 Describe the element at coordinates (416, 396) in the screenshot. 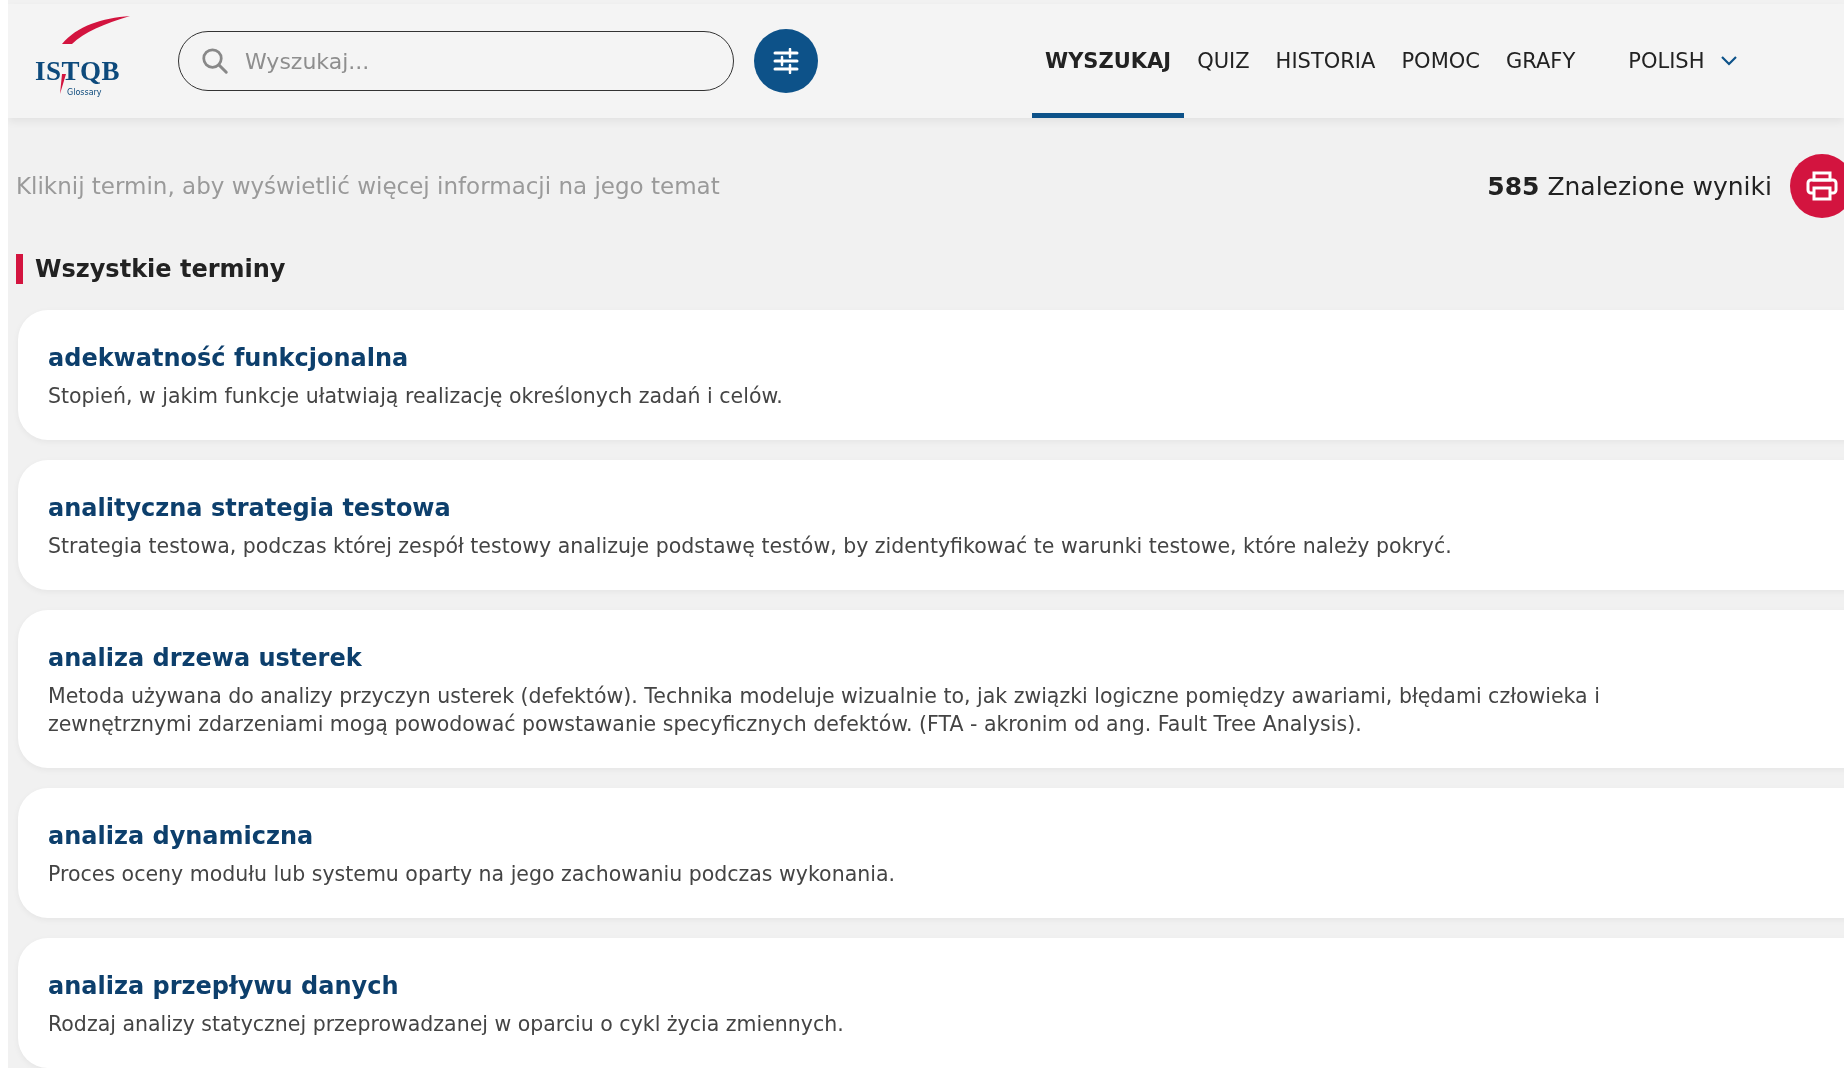

I see `term-definition: Stopień, w jakim funkcje ułatwiają realizację określonych zadań i celów.` at that location.